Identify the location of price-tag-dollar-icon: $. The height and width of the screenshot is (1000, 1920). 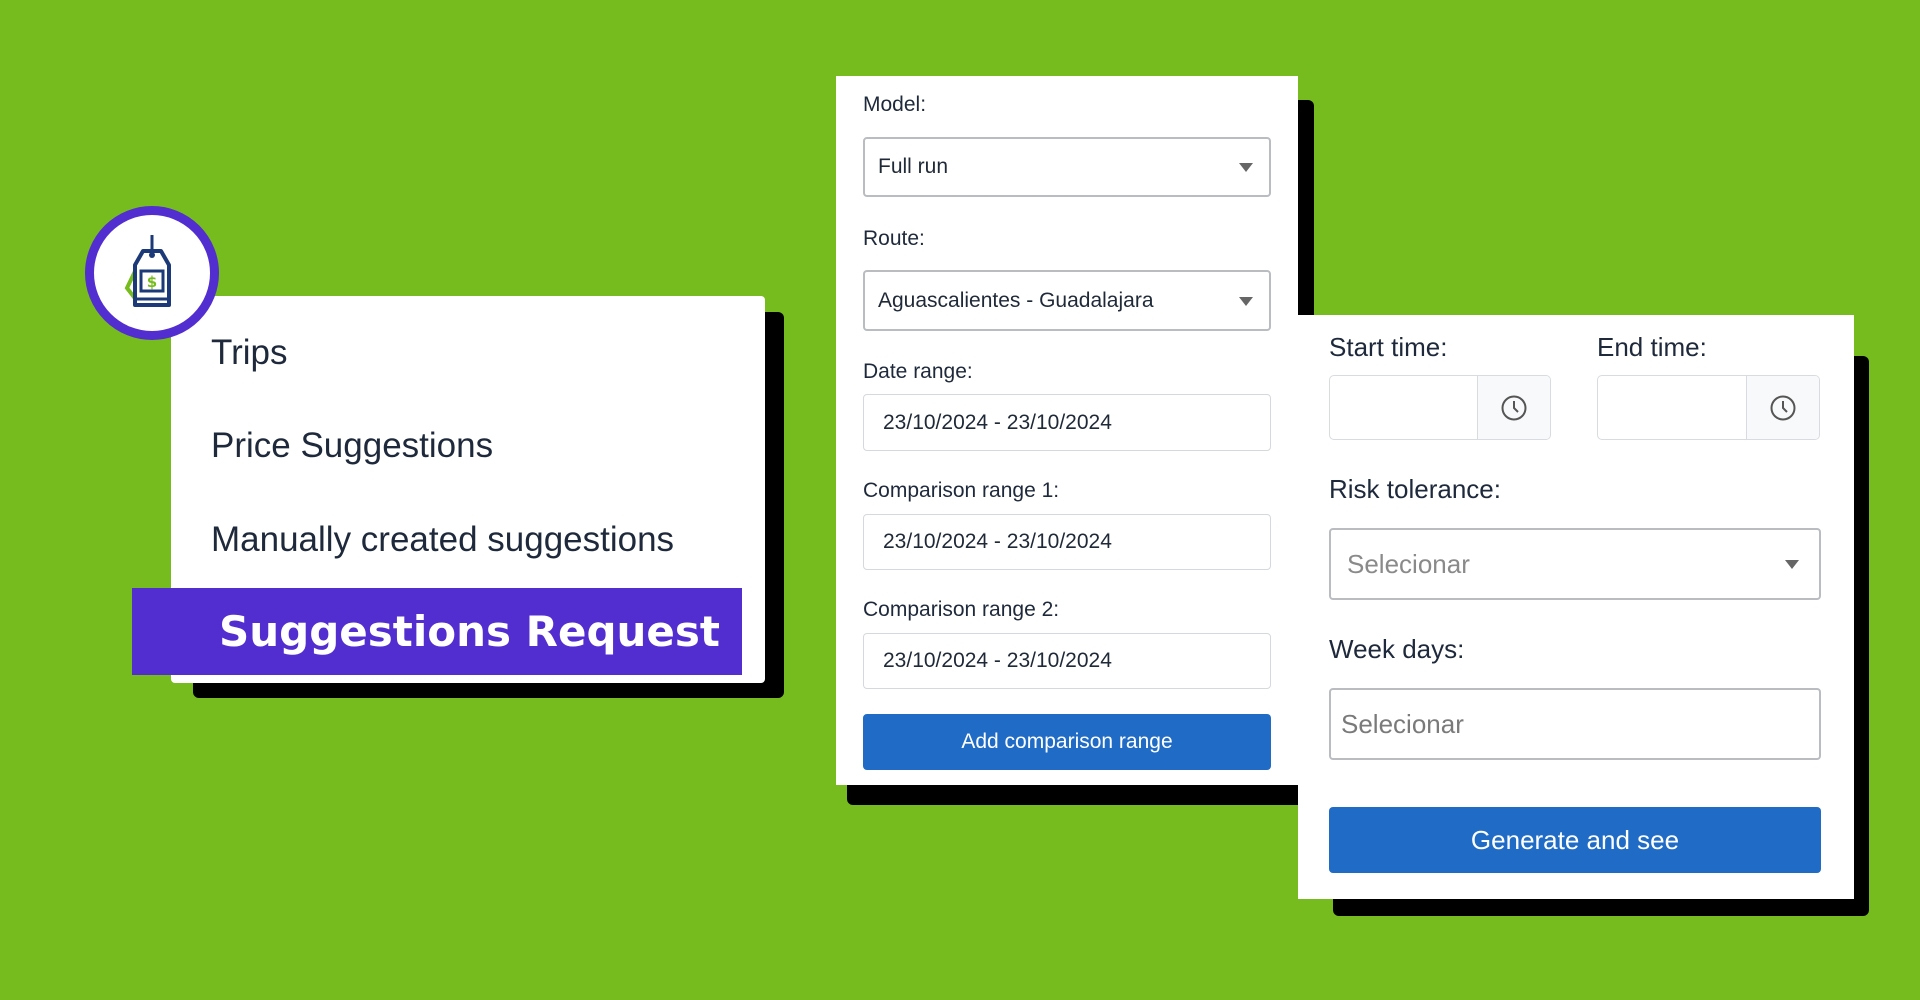
(147, 271).